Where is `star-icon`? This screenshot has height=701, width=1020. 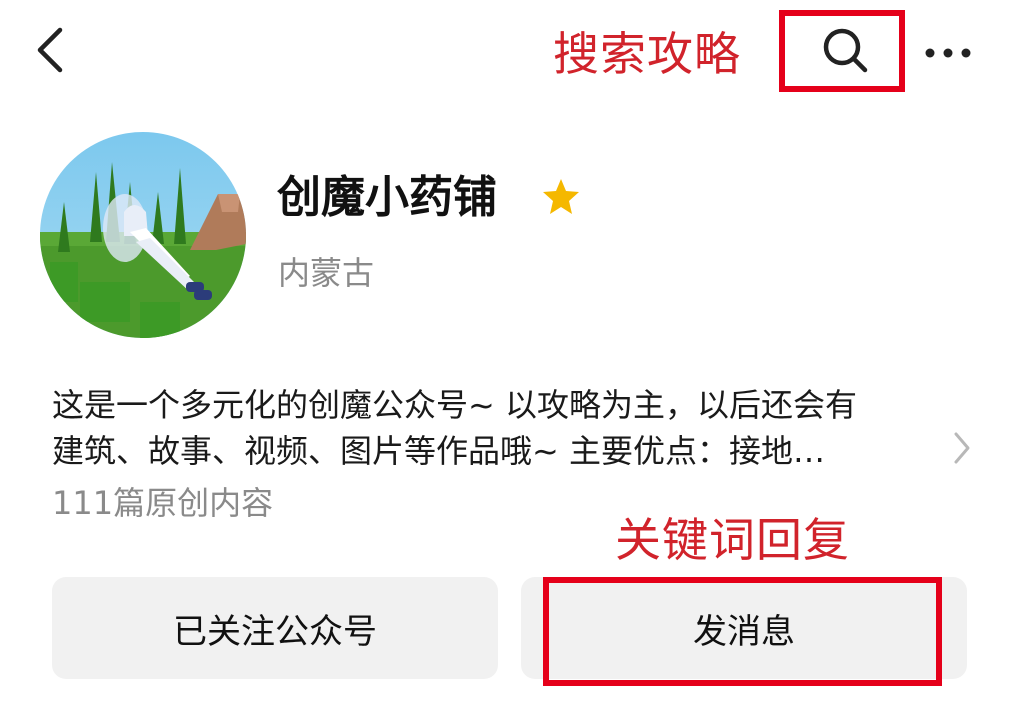
star-icon is located at coordinates (561, 196).